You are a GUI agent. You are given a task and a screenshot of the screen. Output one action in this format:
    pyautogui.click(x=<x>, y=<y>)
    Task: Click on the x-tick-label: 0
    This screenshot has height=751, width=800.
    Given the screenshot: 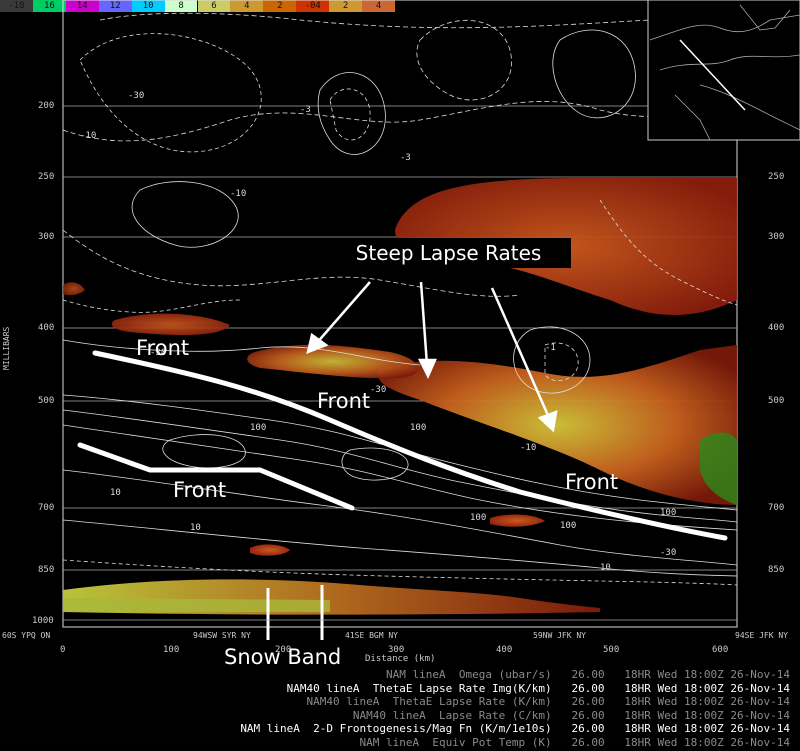 What is the action you would take?
    pyautogui.click(x=63, y=650)
    